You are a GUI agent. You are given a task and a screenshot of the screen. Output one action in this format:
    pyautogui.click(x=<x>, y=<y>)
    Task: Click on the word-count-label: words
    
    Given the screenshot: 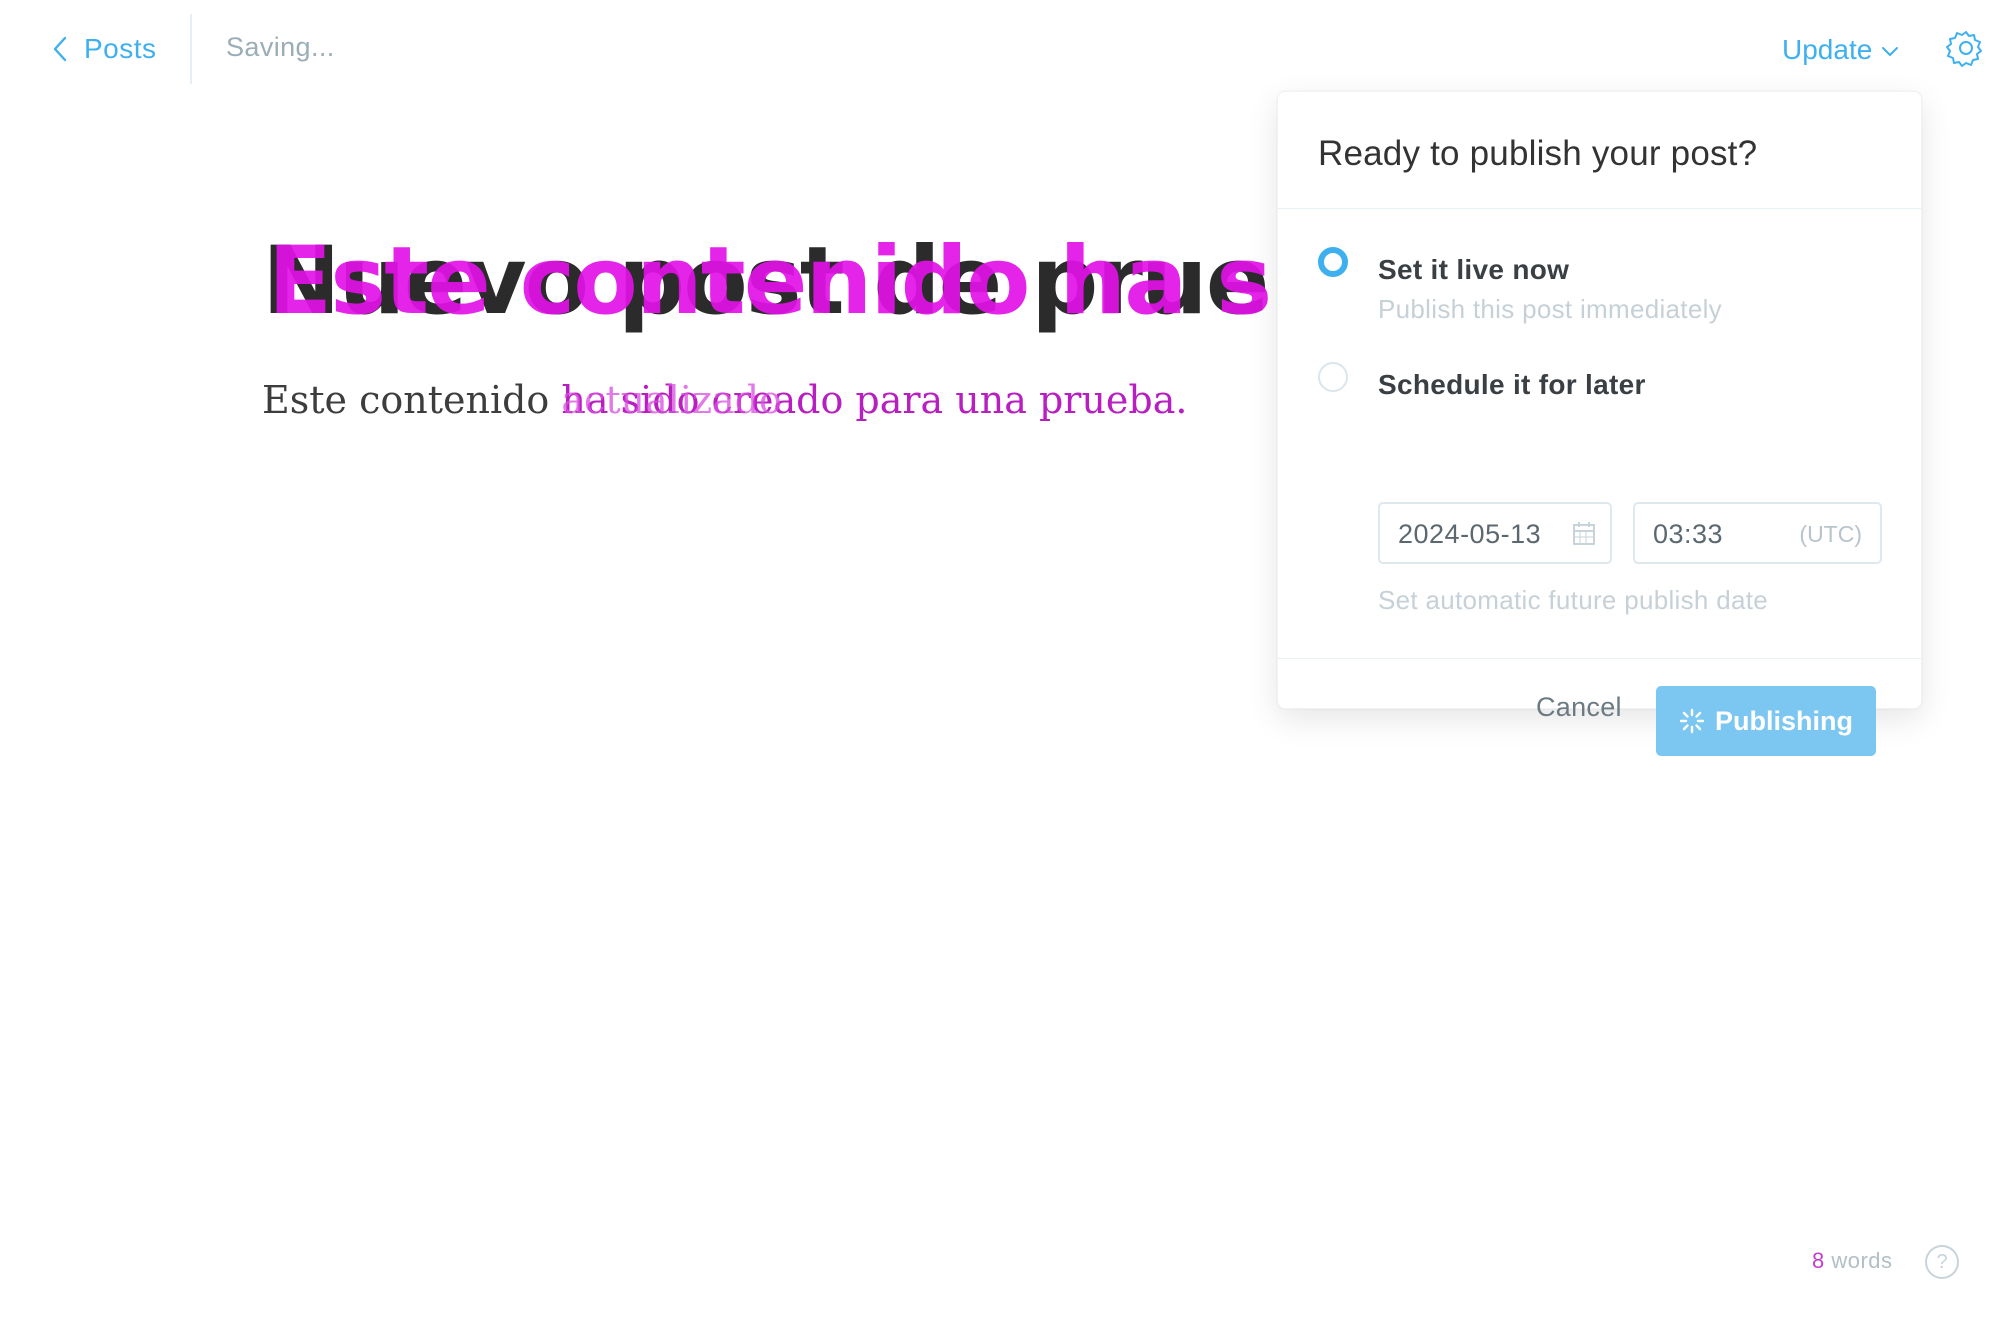 What is the action you would take?
    pyautogui.click(x=1858, y=1260)
    